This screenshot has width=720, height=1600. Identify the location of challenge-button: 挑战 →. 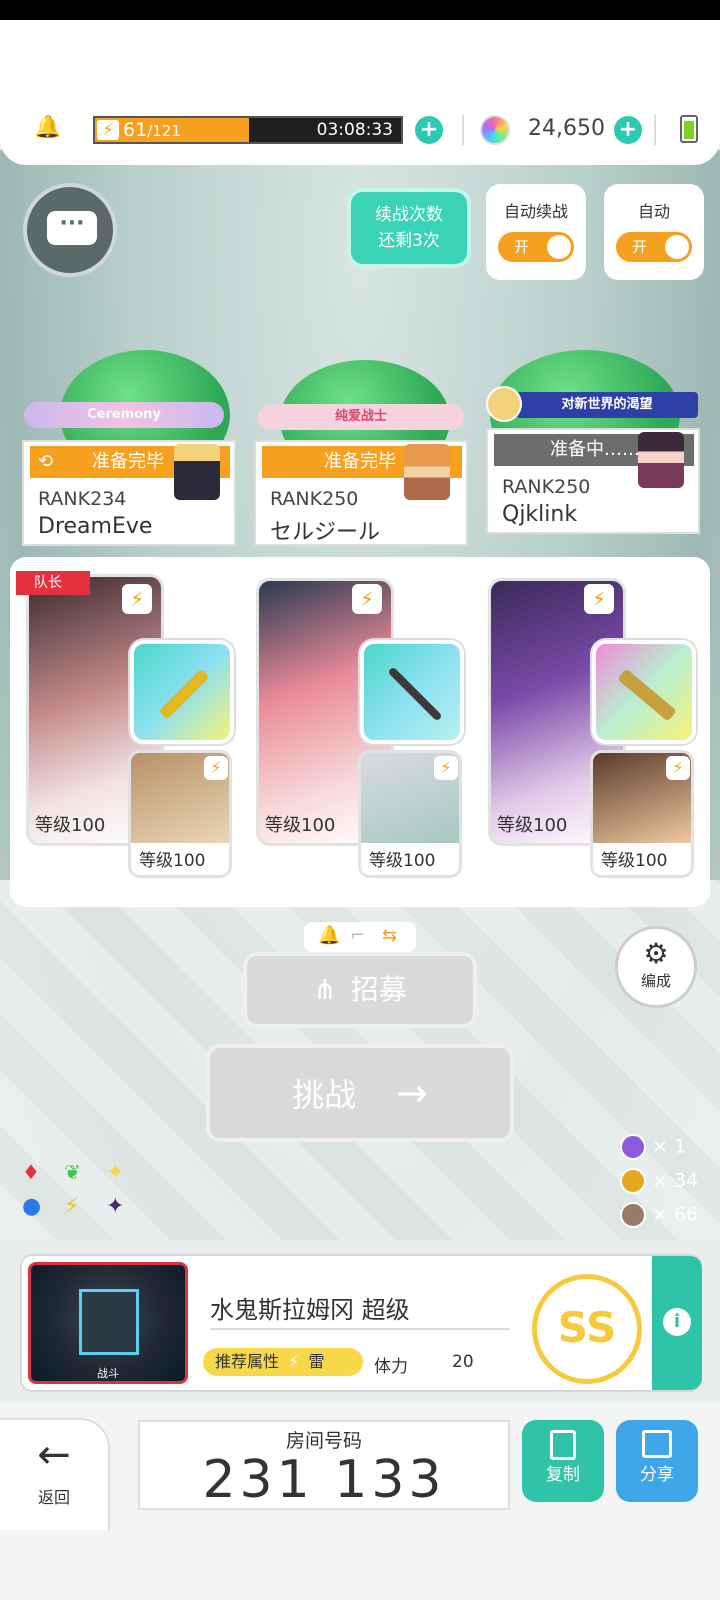
(360, 1093).